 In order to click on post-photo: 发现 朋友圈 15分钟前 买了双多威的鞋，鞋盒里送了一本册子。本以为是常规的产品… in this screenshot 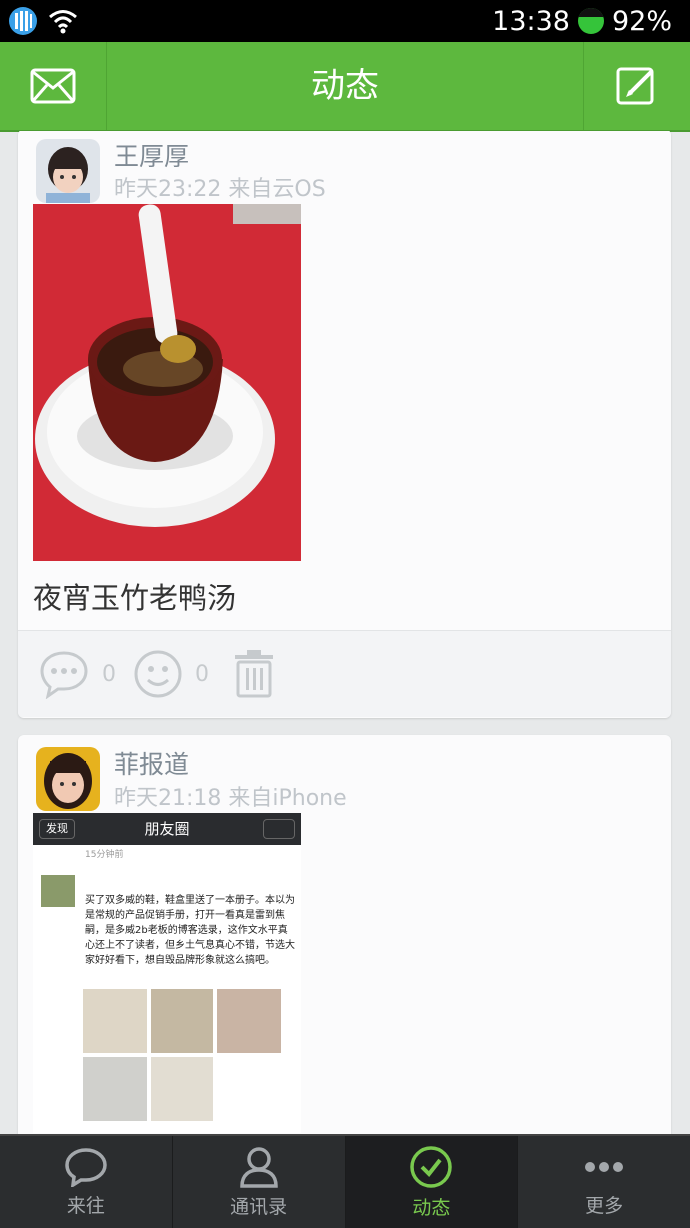, I will do `click(167, 973)`.